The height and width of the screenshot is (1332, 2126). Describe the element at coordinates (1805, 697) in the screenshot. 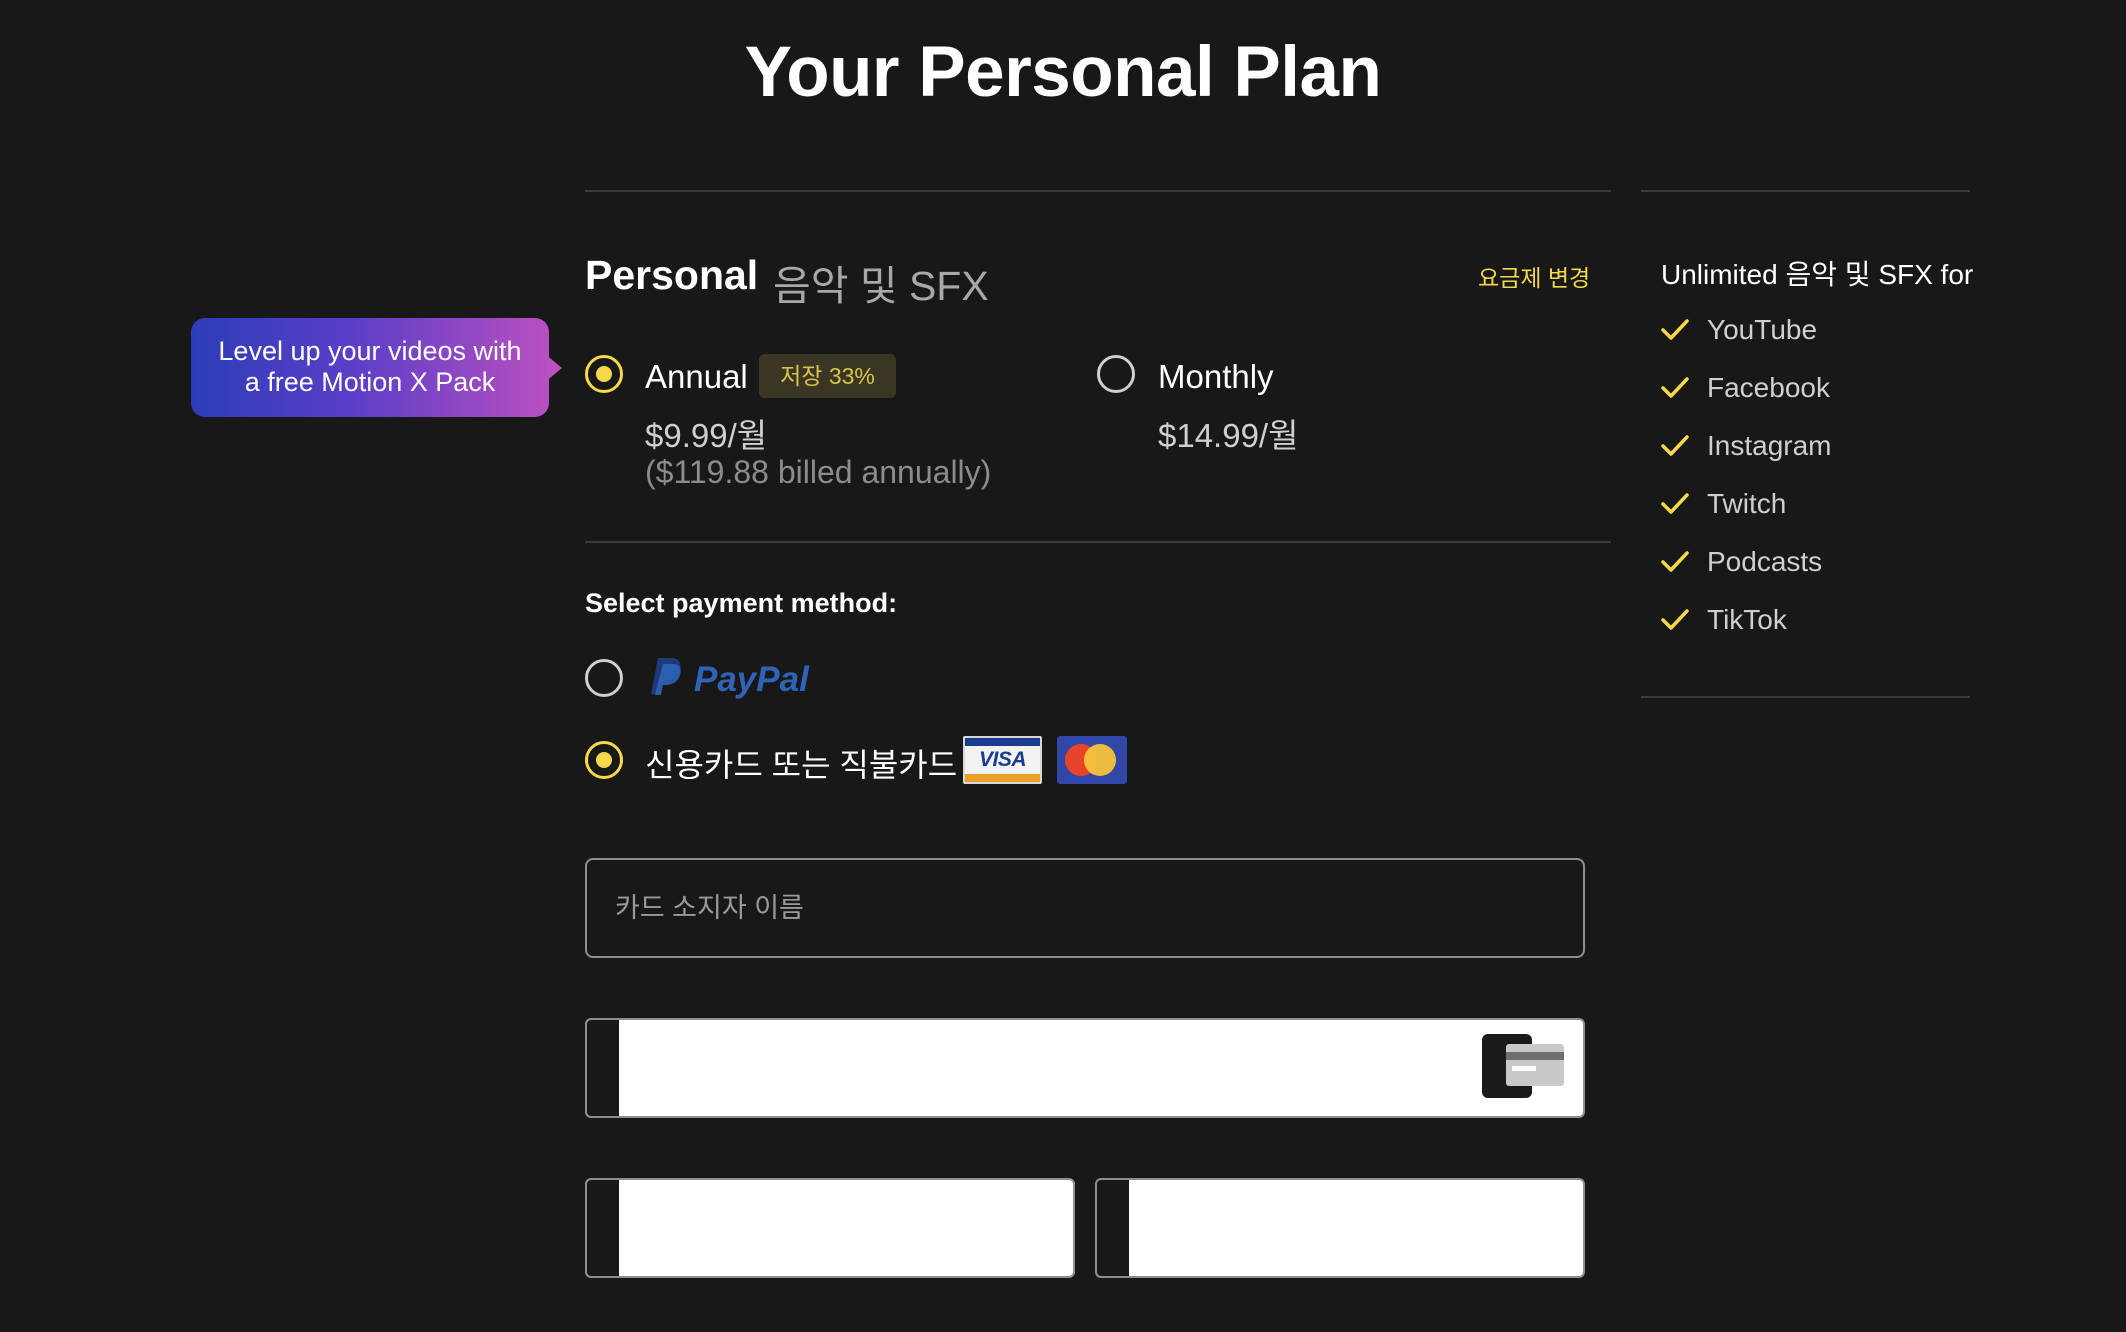

I see `divider-features-bottom` at that location.